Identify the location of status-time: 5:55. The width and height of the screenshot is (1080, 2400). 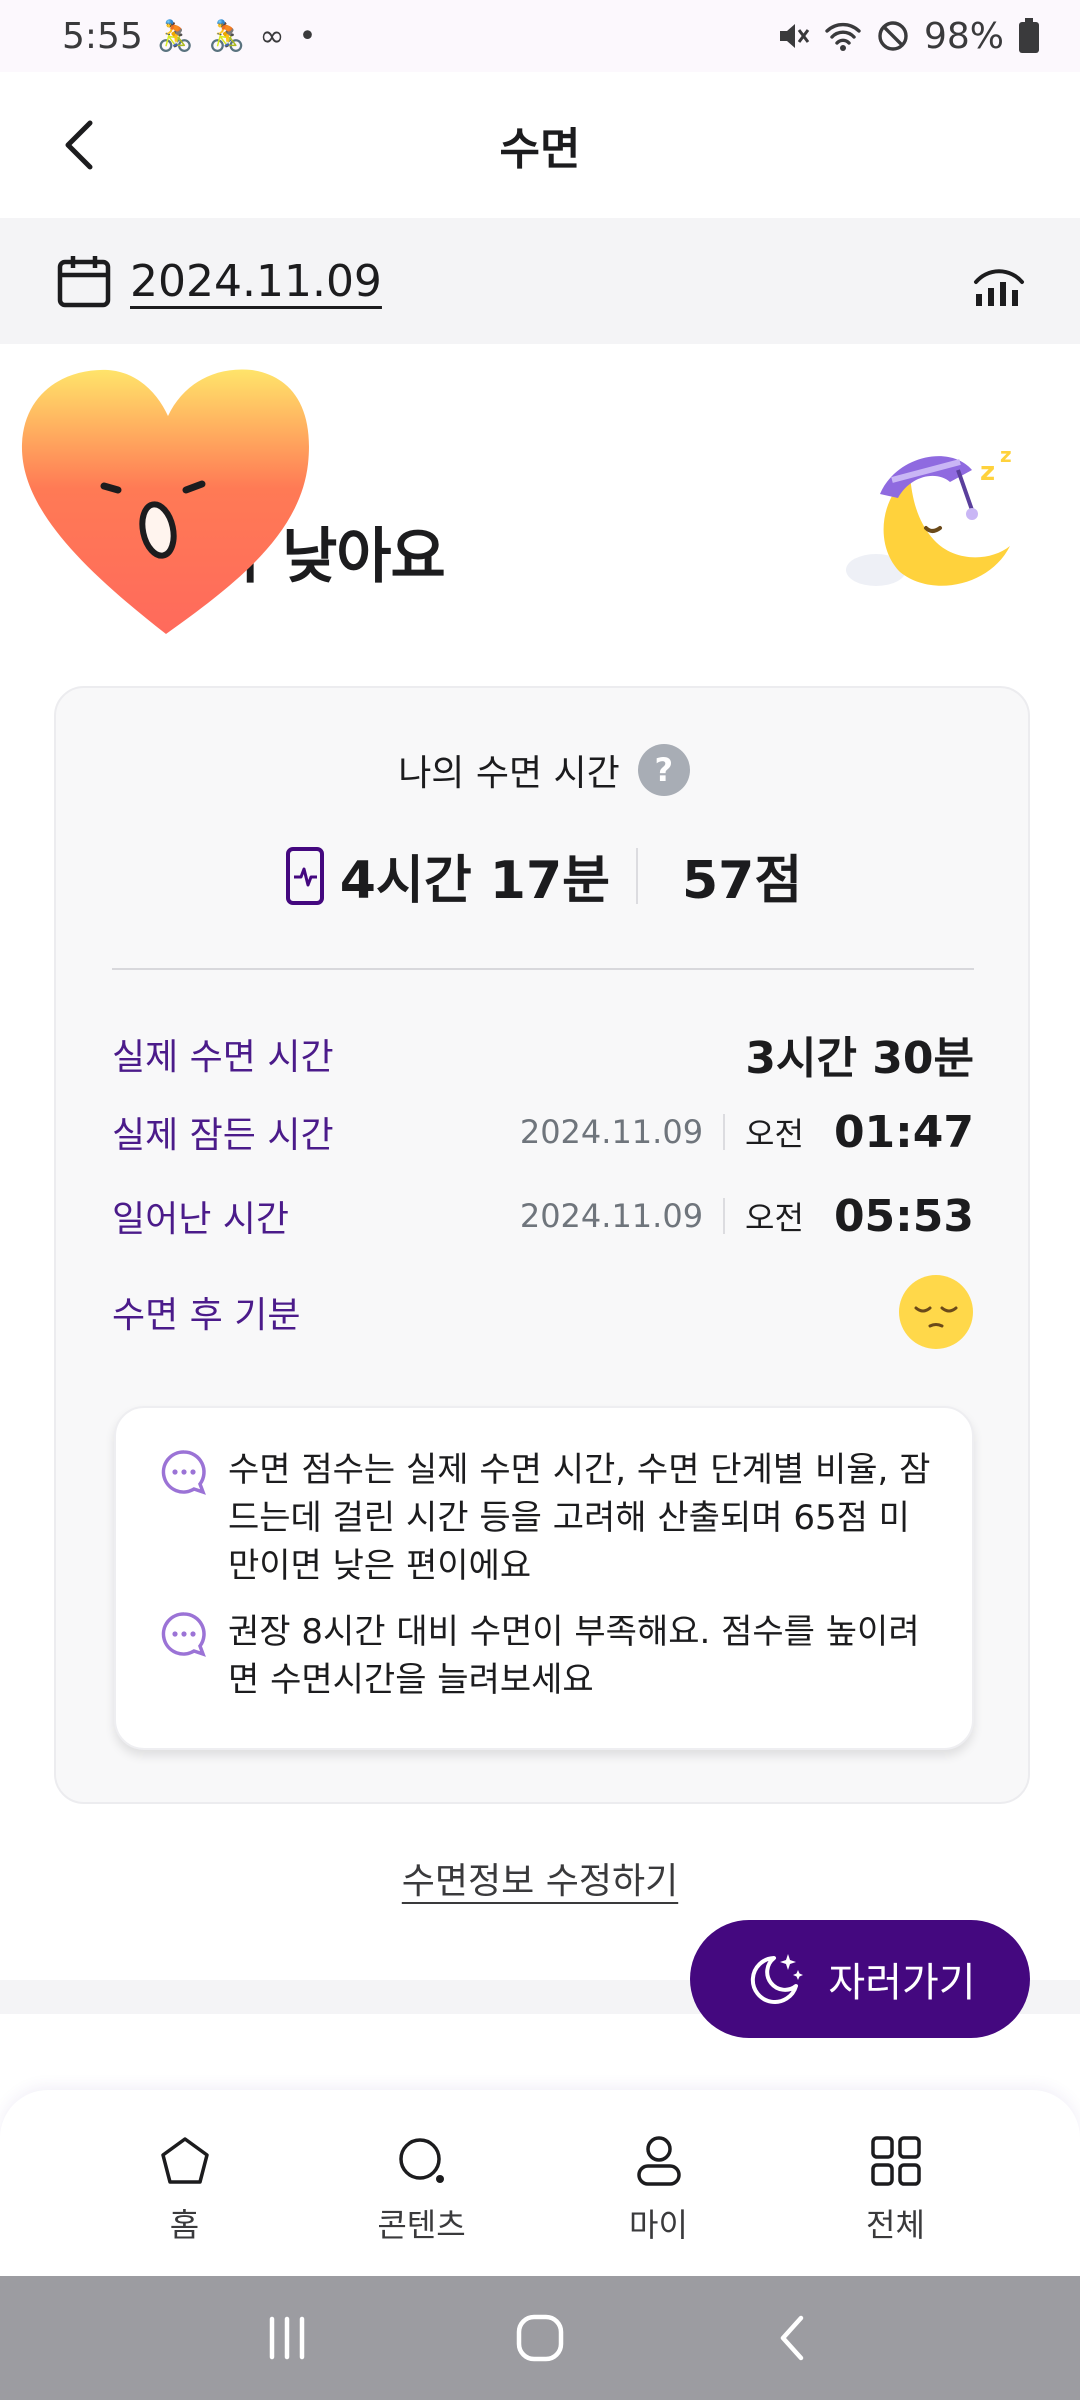
(102, 36).